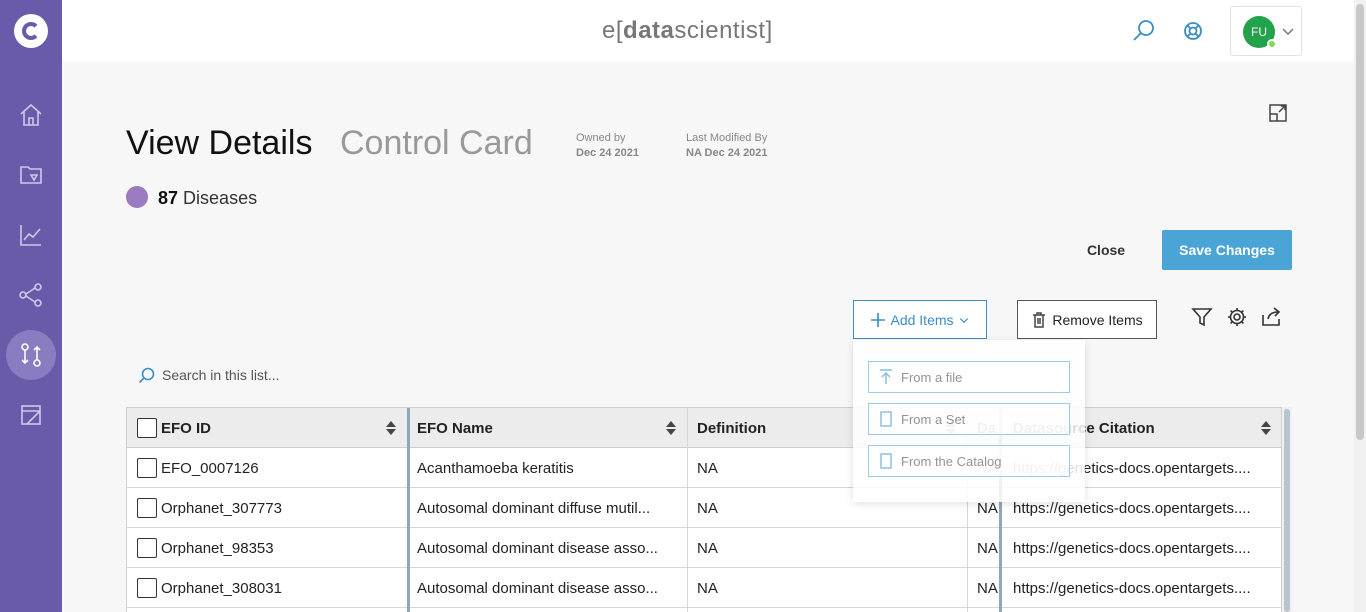  I want to click on menu-item-label: From a file, so click(932, 377).